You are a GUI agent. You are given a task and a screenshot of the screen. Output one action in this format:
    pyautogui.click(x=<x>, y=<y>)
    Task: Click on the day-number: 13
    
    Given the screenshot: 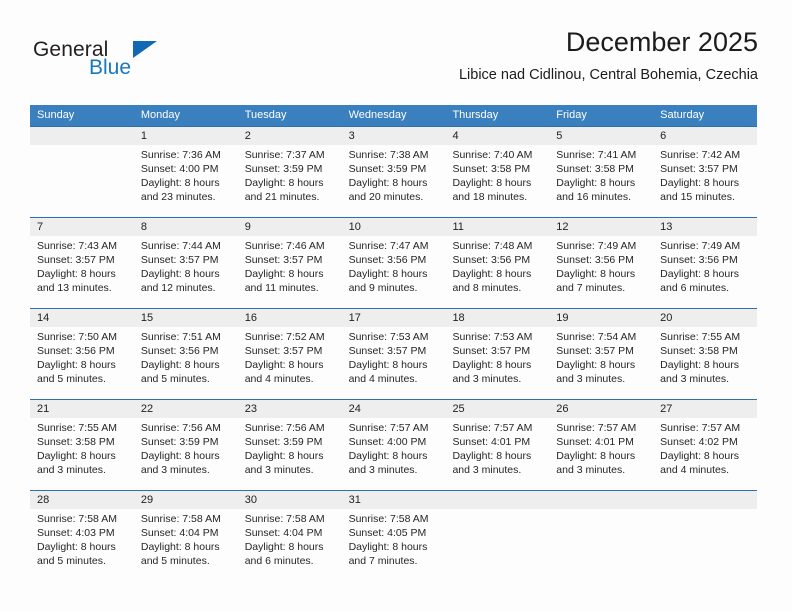 What is the action you would take?
    pyautogui.click(x=705, y=227)
    